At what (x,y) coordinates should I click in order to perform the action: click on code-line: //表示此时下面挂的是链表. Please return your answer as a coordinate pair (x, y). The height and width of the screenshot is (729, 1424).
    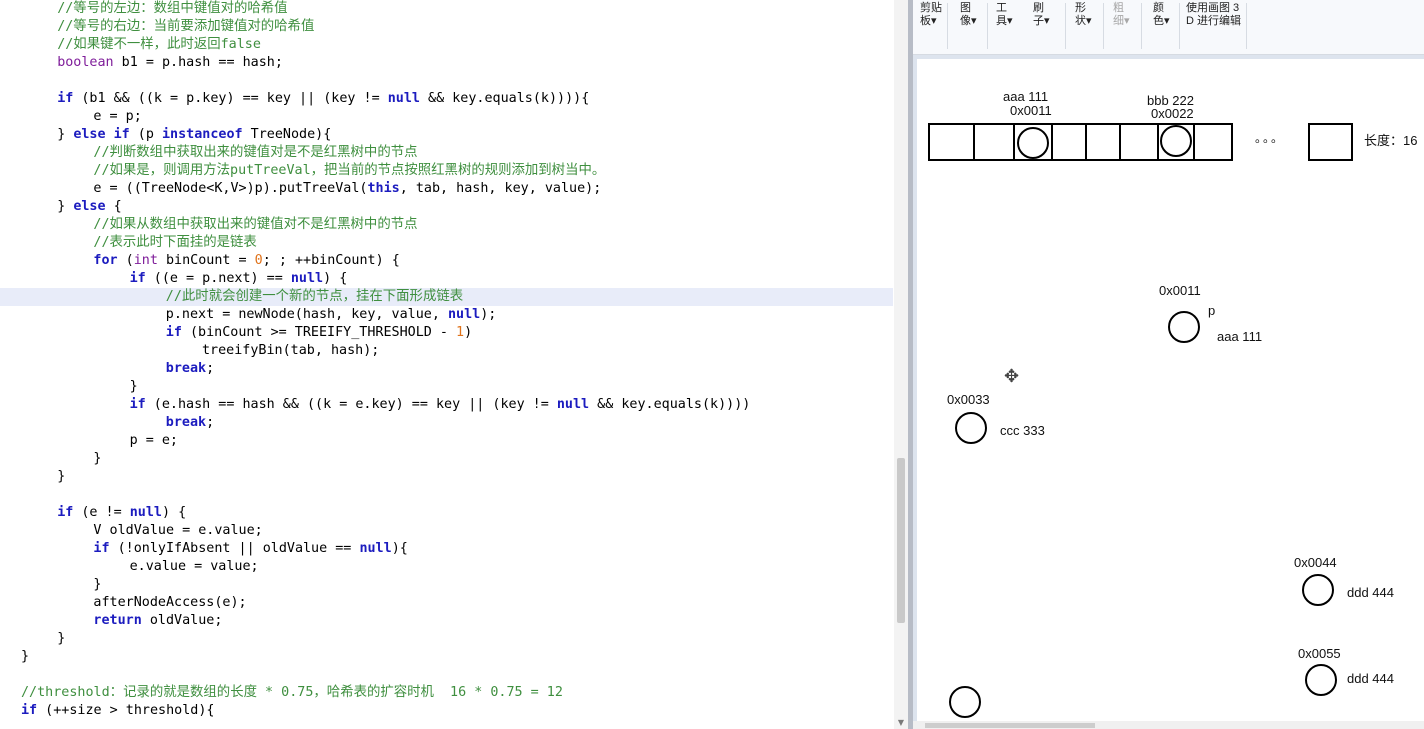
    Looking at the image, I should click on (446, 243).